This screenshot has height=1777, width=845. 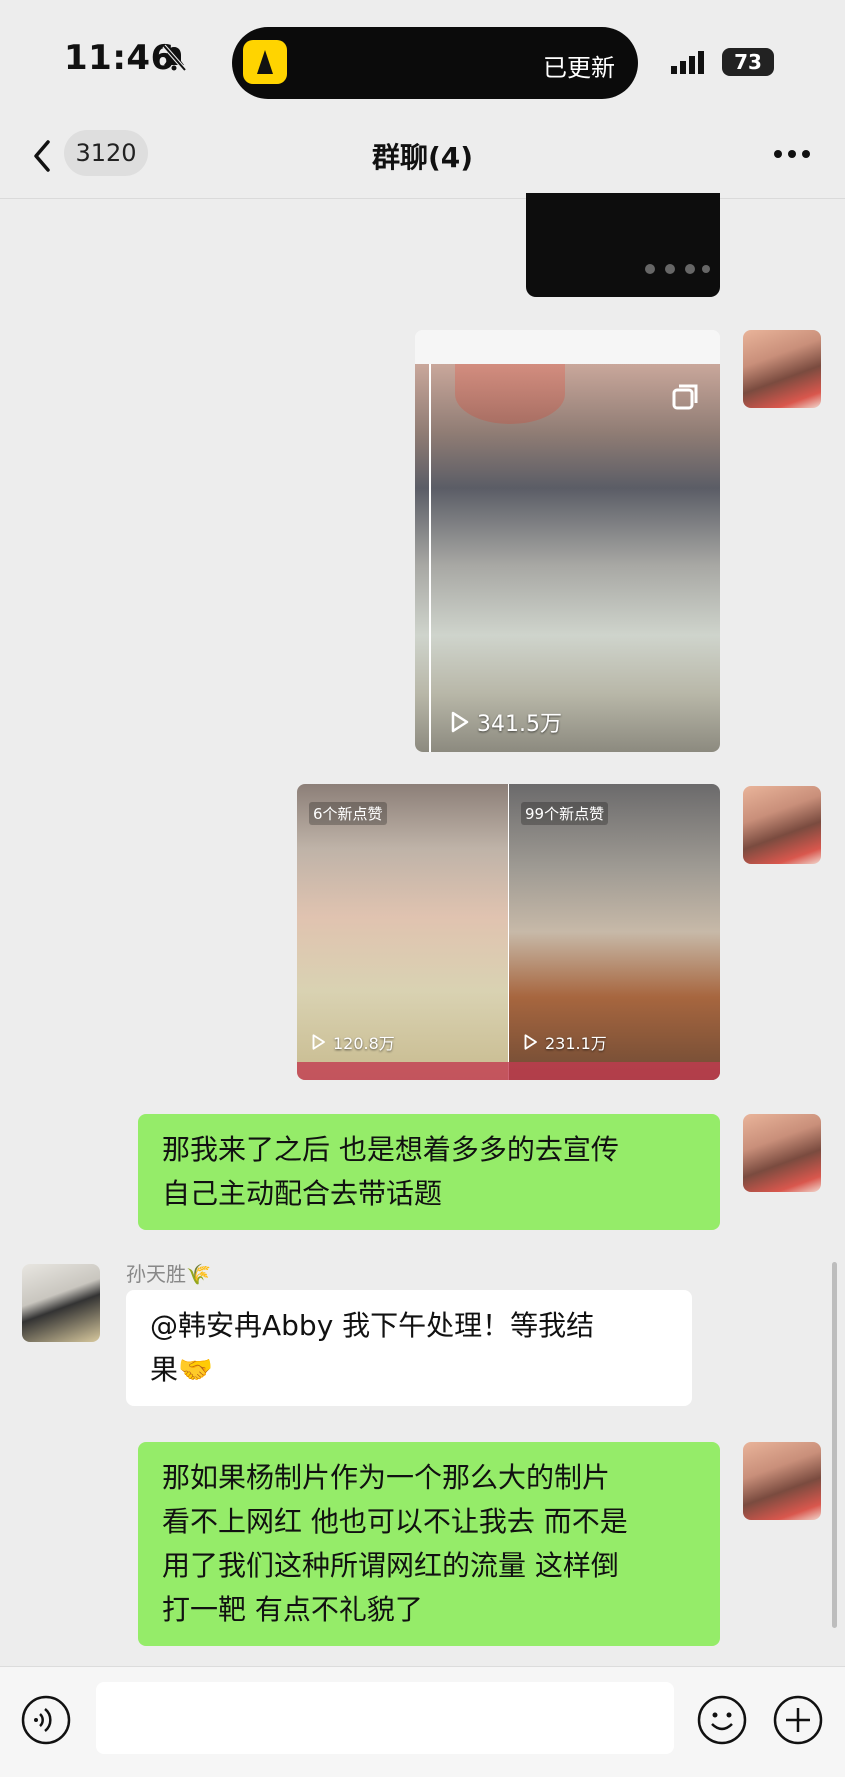 What do you see at coordinates (352, 1042) in the screenshot?
I see `video-view-count: 120.8万` at bounding box center [352, 1042].